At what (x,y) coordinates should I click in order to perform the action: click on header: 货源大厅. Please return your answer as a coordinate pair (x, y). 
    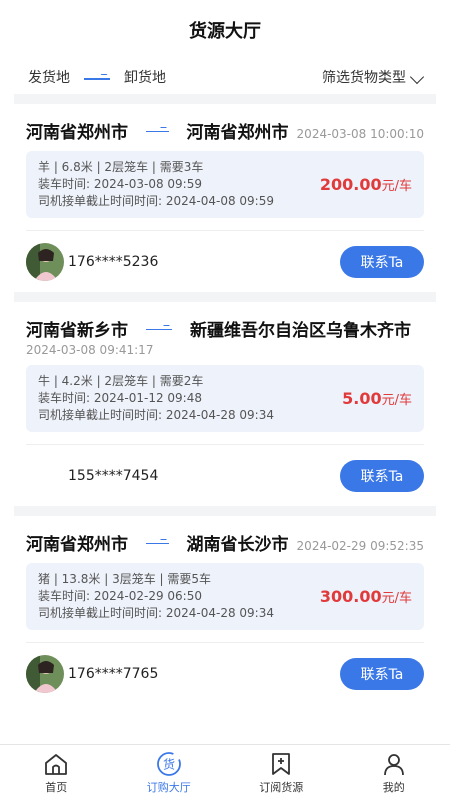
    Looking at the image, I should click on (225, 30).